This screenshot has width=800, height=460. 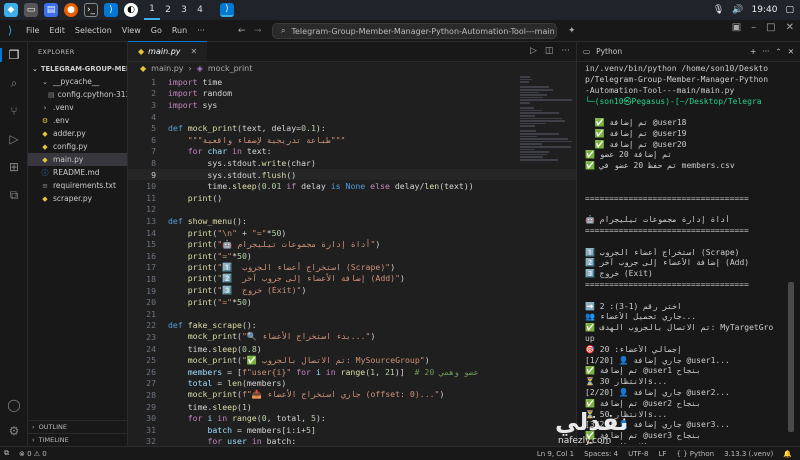 What do you see at coordinates (14, 405) in the screenshot?
I see `account-icon: ◯` at bounding box center [14, 405].